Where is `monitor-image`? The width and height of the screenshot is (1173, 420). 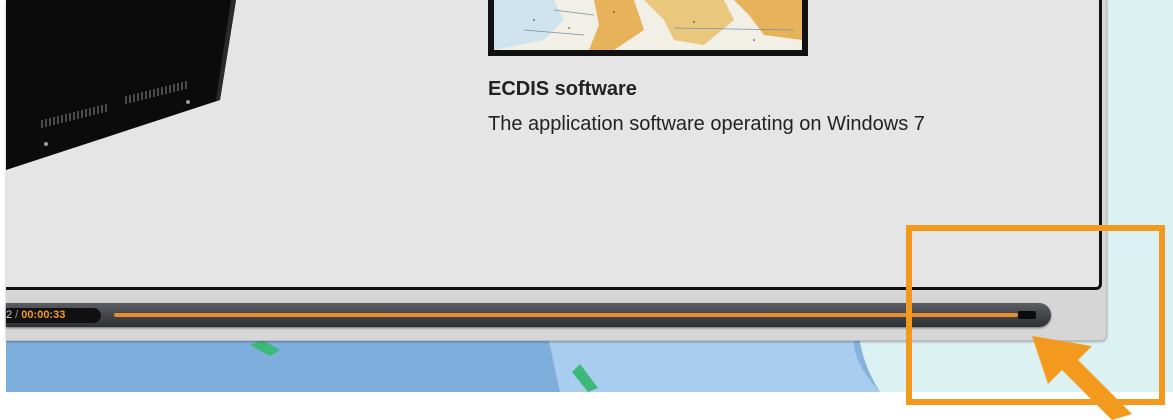 monitor-image is located at coordinates (121, 85).